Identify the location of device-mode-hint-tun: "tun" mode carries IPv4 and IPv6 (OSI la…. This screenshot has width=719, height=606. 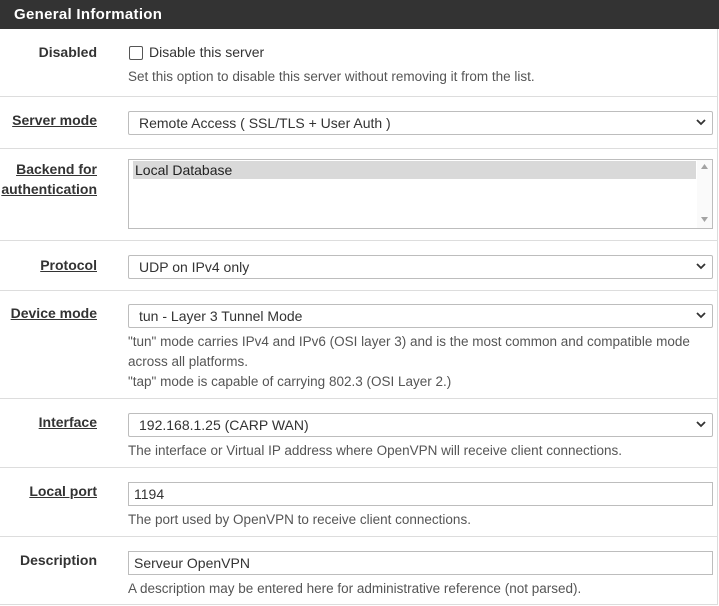
(409, 341).